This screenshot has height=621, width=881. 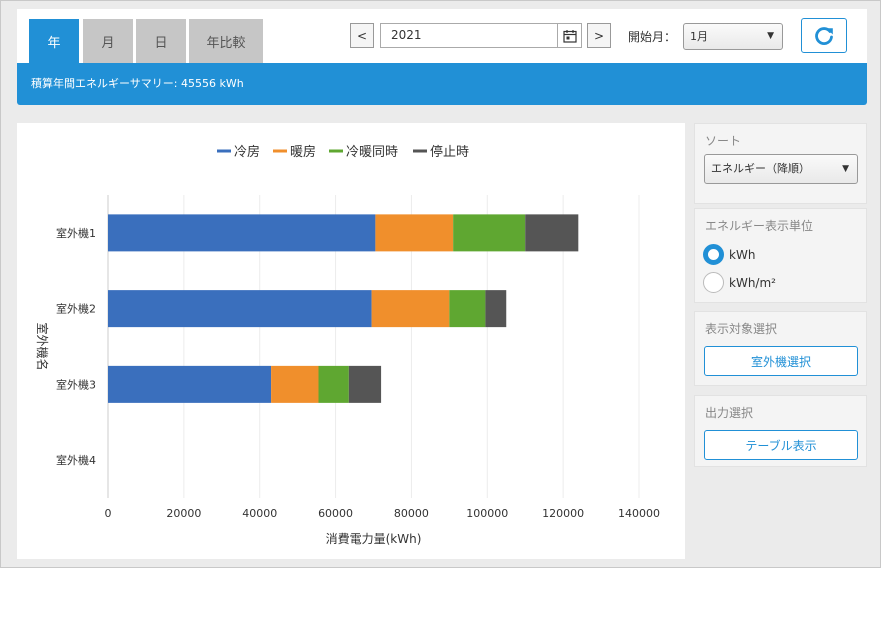 What do you see at coordinates (335, 513) in the screenshot?
I see `x-tick-label: 60000` at bounding box center [335, 513].